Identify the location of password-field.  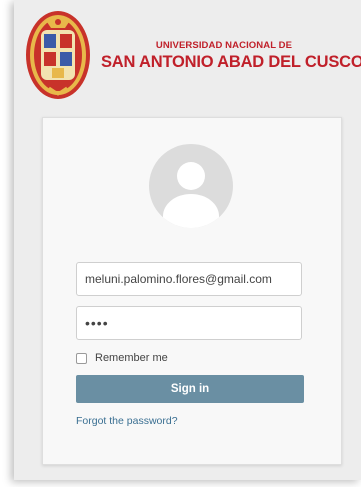
(189, 323).